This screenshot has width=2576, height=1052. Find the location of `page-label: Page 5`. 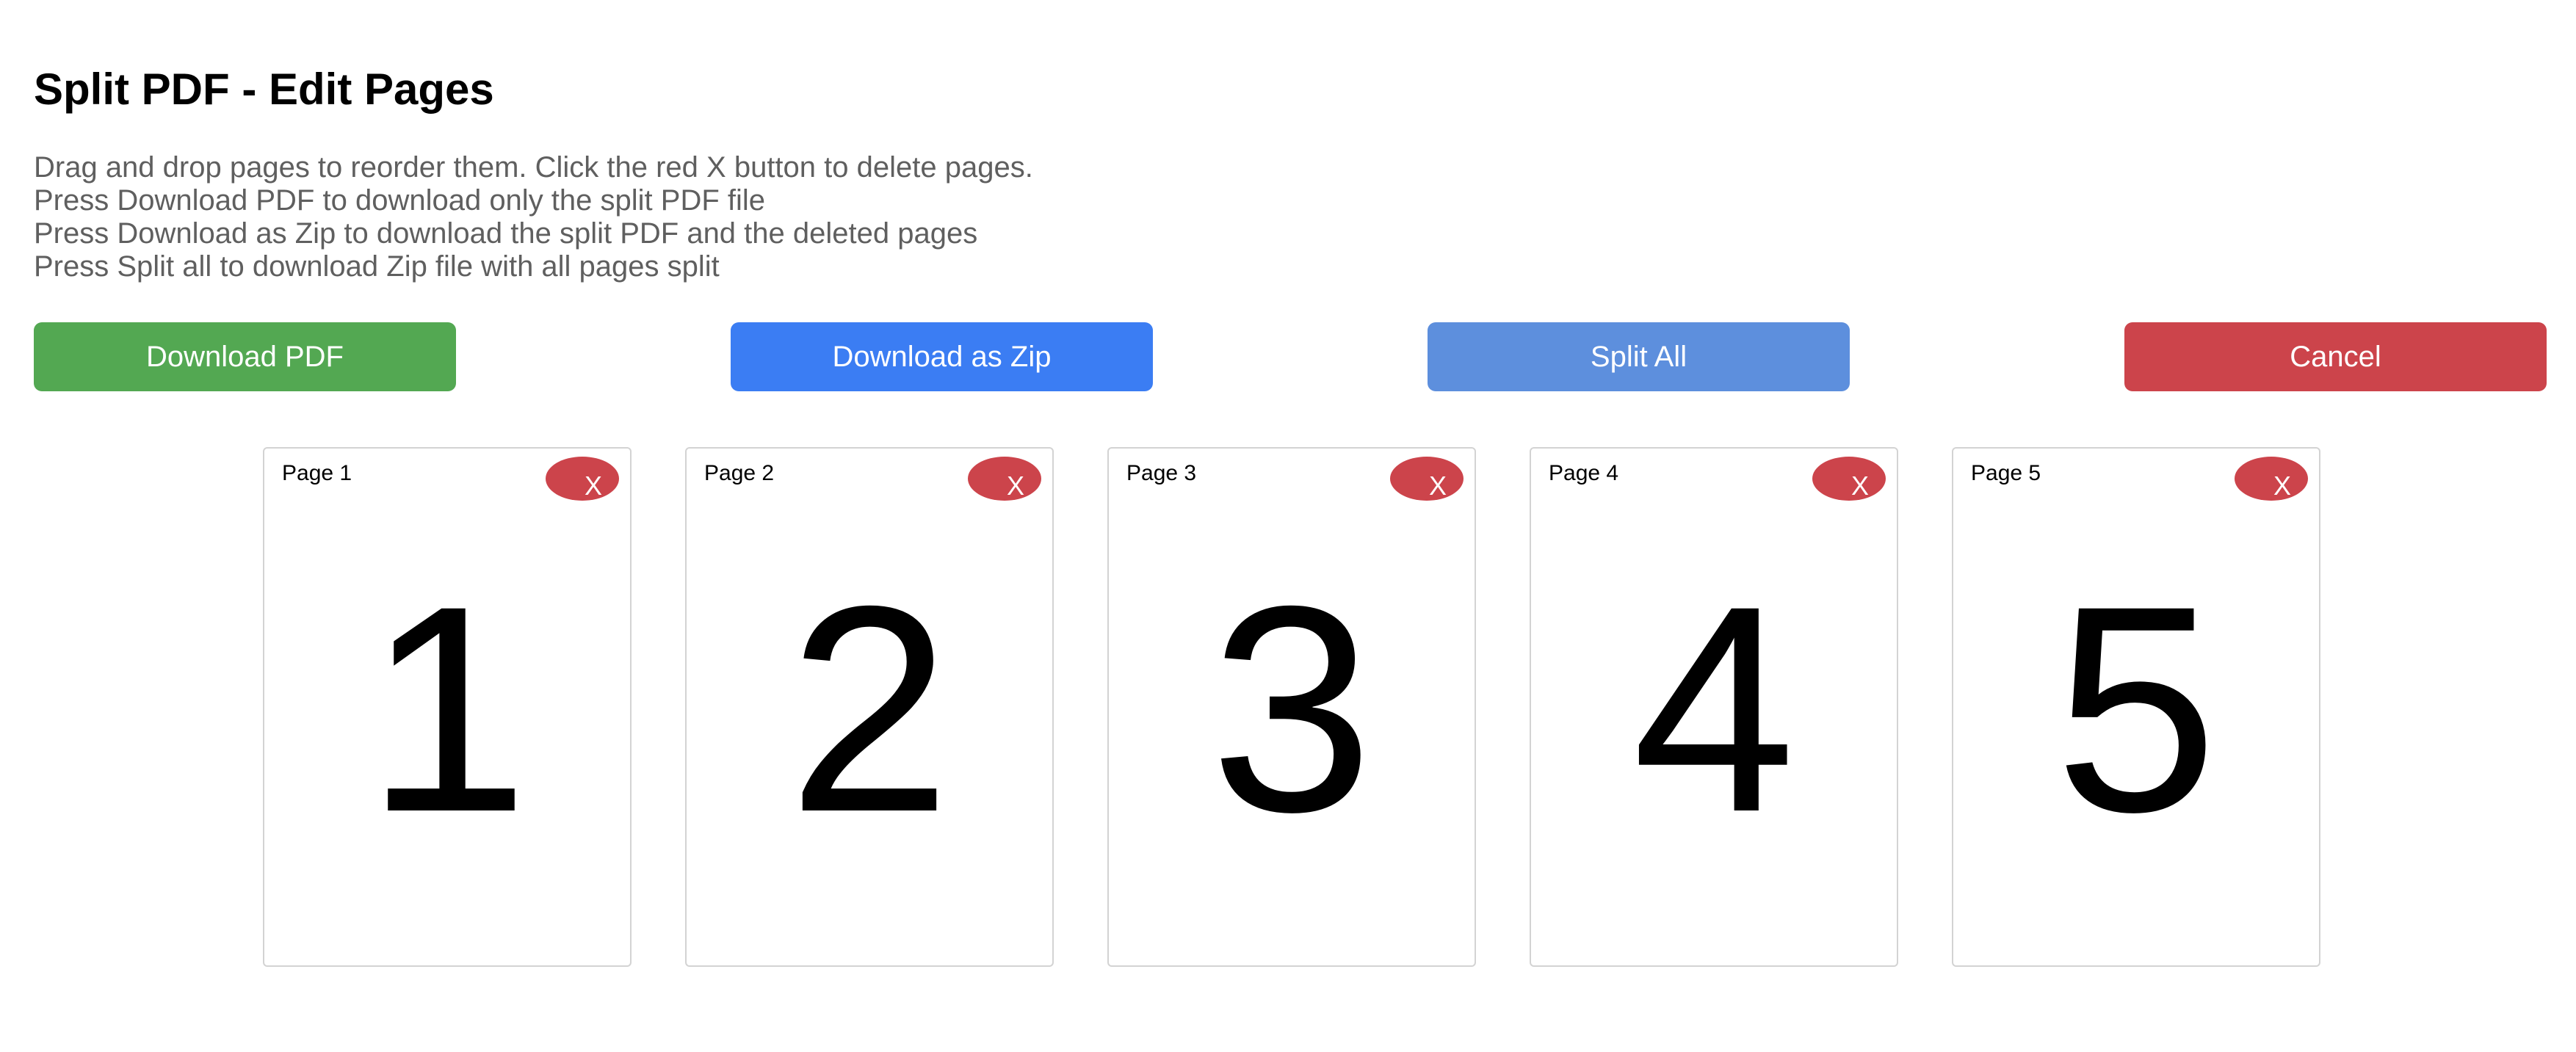

page-label: Page 5 is located at coordinates (2006, 473).